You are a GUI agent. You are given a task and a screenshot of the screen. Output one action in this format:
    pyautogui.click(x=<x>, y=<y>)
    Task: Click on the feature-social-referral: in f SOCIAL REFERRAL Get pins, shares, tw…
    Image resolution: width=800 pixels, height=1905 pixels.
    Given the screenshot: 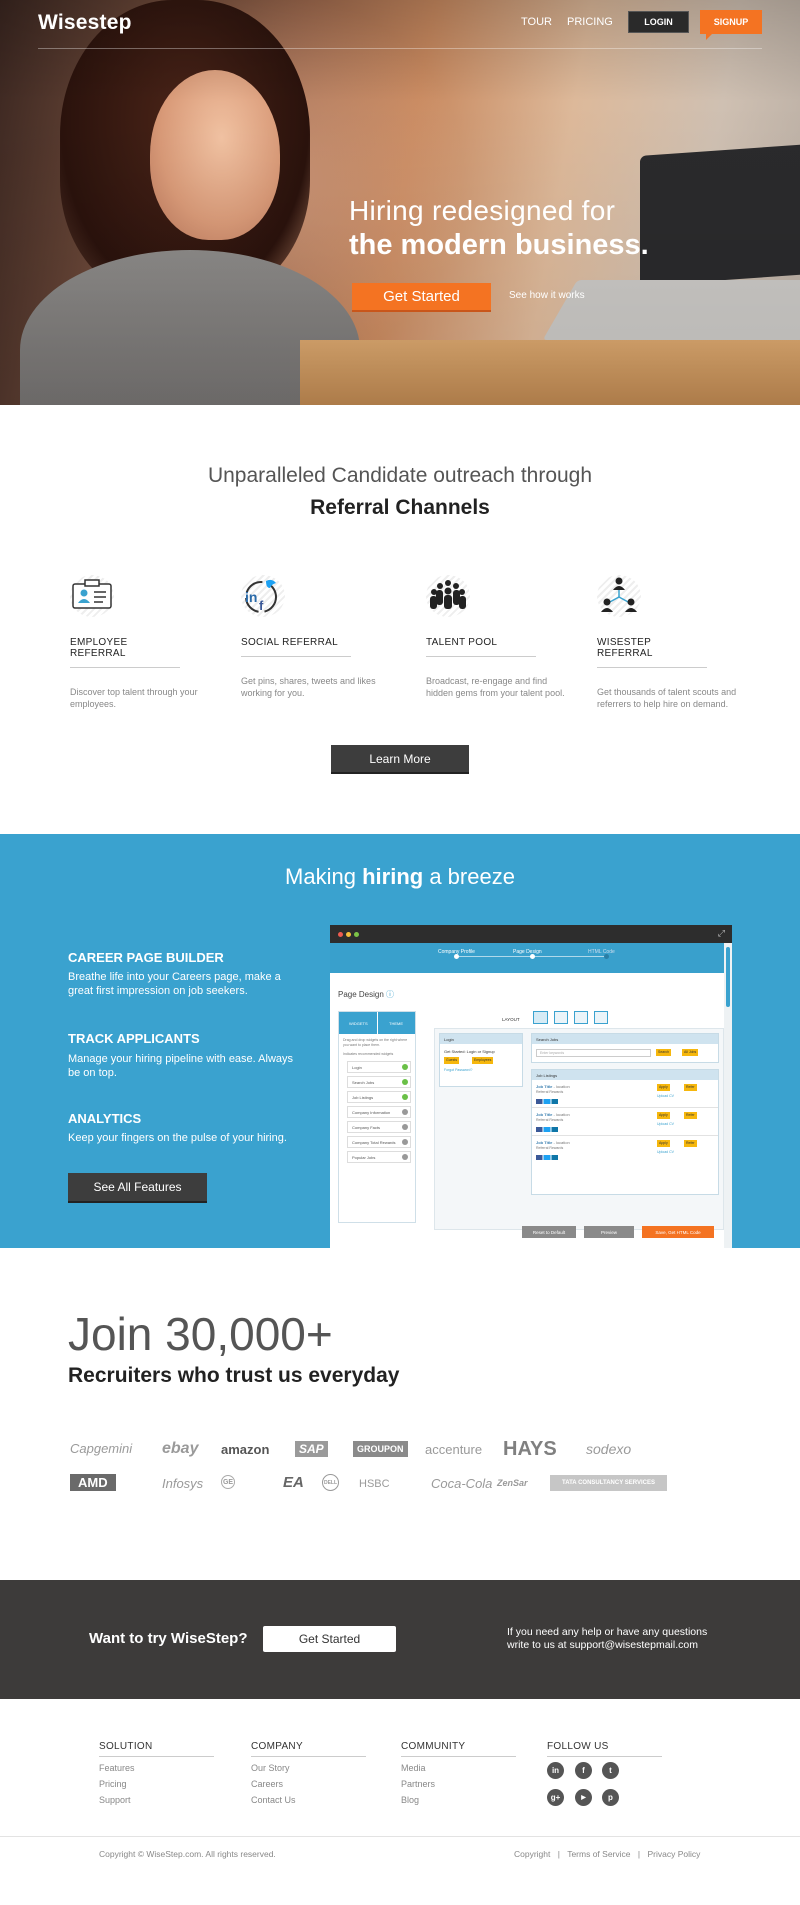 What is the action you would take?
    pyautogui.click(x=316, y=637)
    